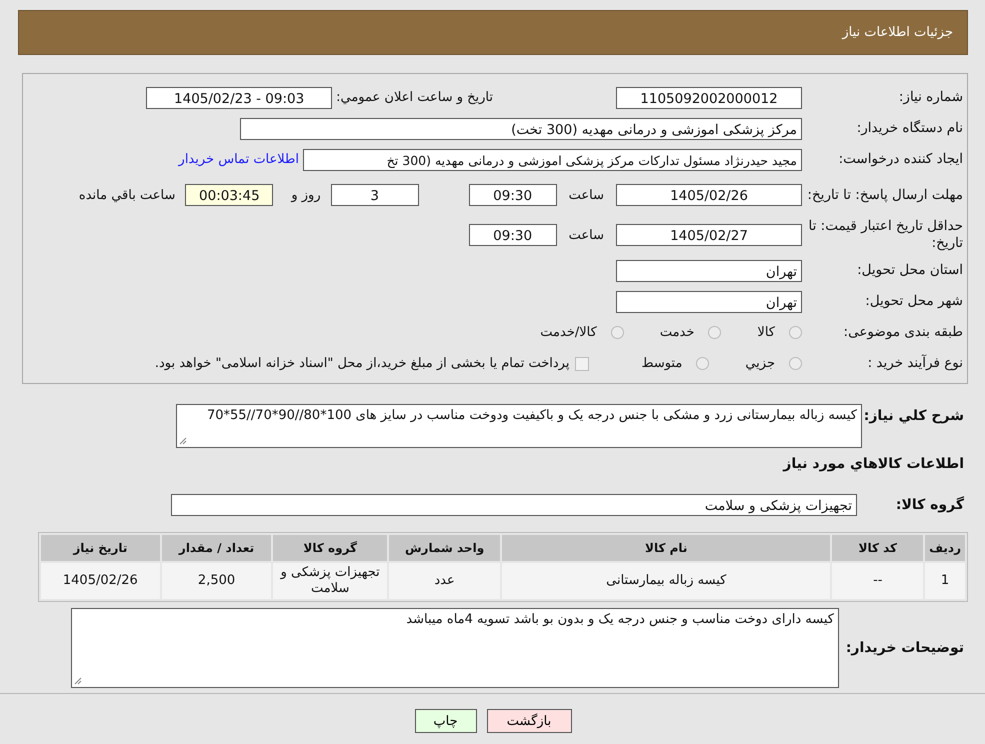  I want to click on date-field: 1405/02/26, so click(709, 195).